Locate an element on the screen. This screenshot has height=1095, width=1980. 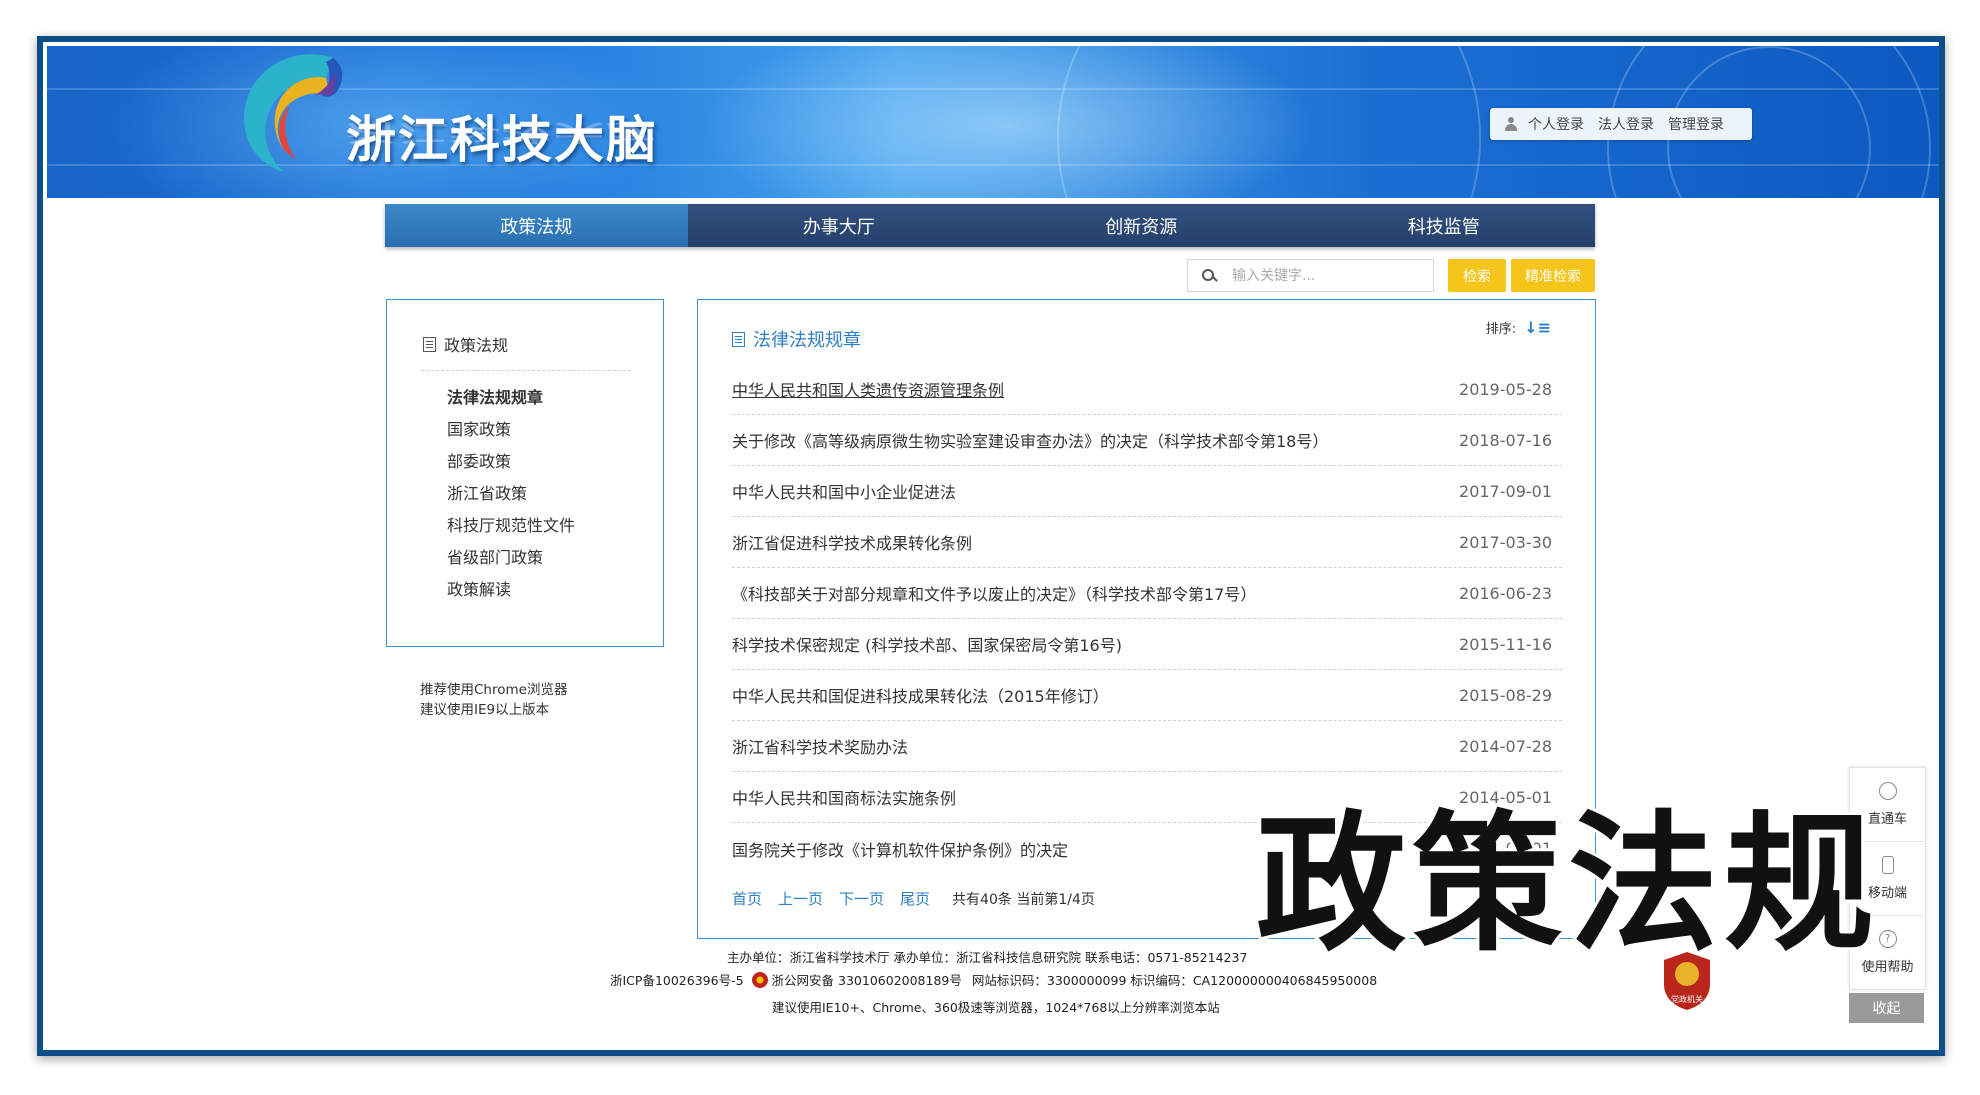
police-badge-icon is located at coordinates (759, 979).